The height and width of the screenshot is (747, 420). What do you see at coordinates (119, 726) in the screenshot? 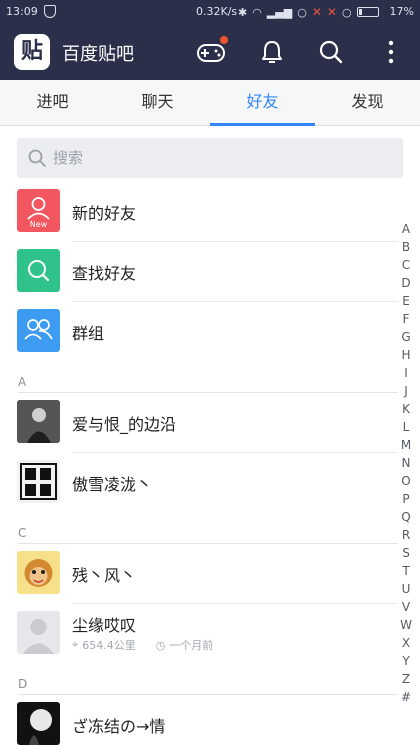
I see `contact-name: ざ冻结の→情` at bounding box center [119, 726].